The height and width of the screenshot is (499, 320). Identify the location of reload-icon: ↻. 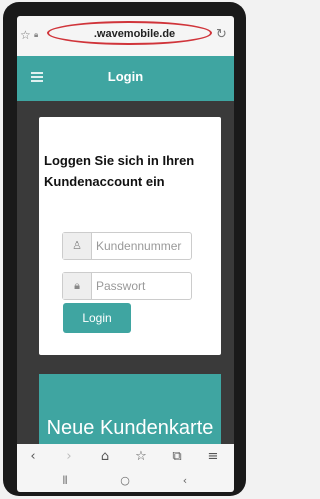
(221, 34).